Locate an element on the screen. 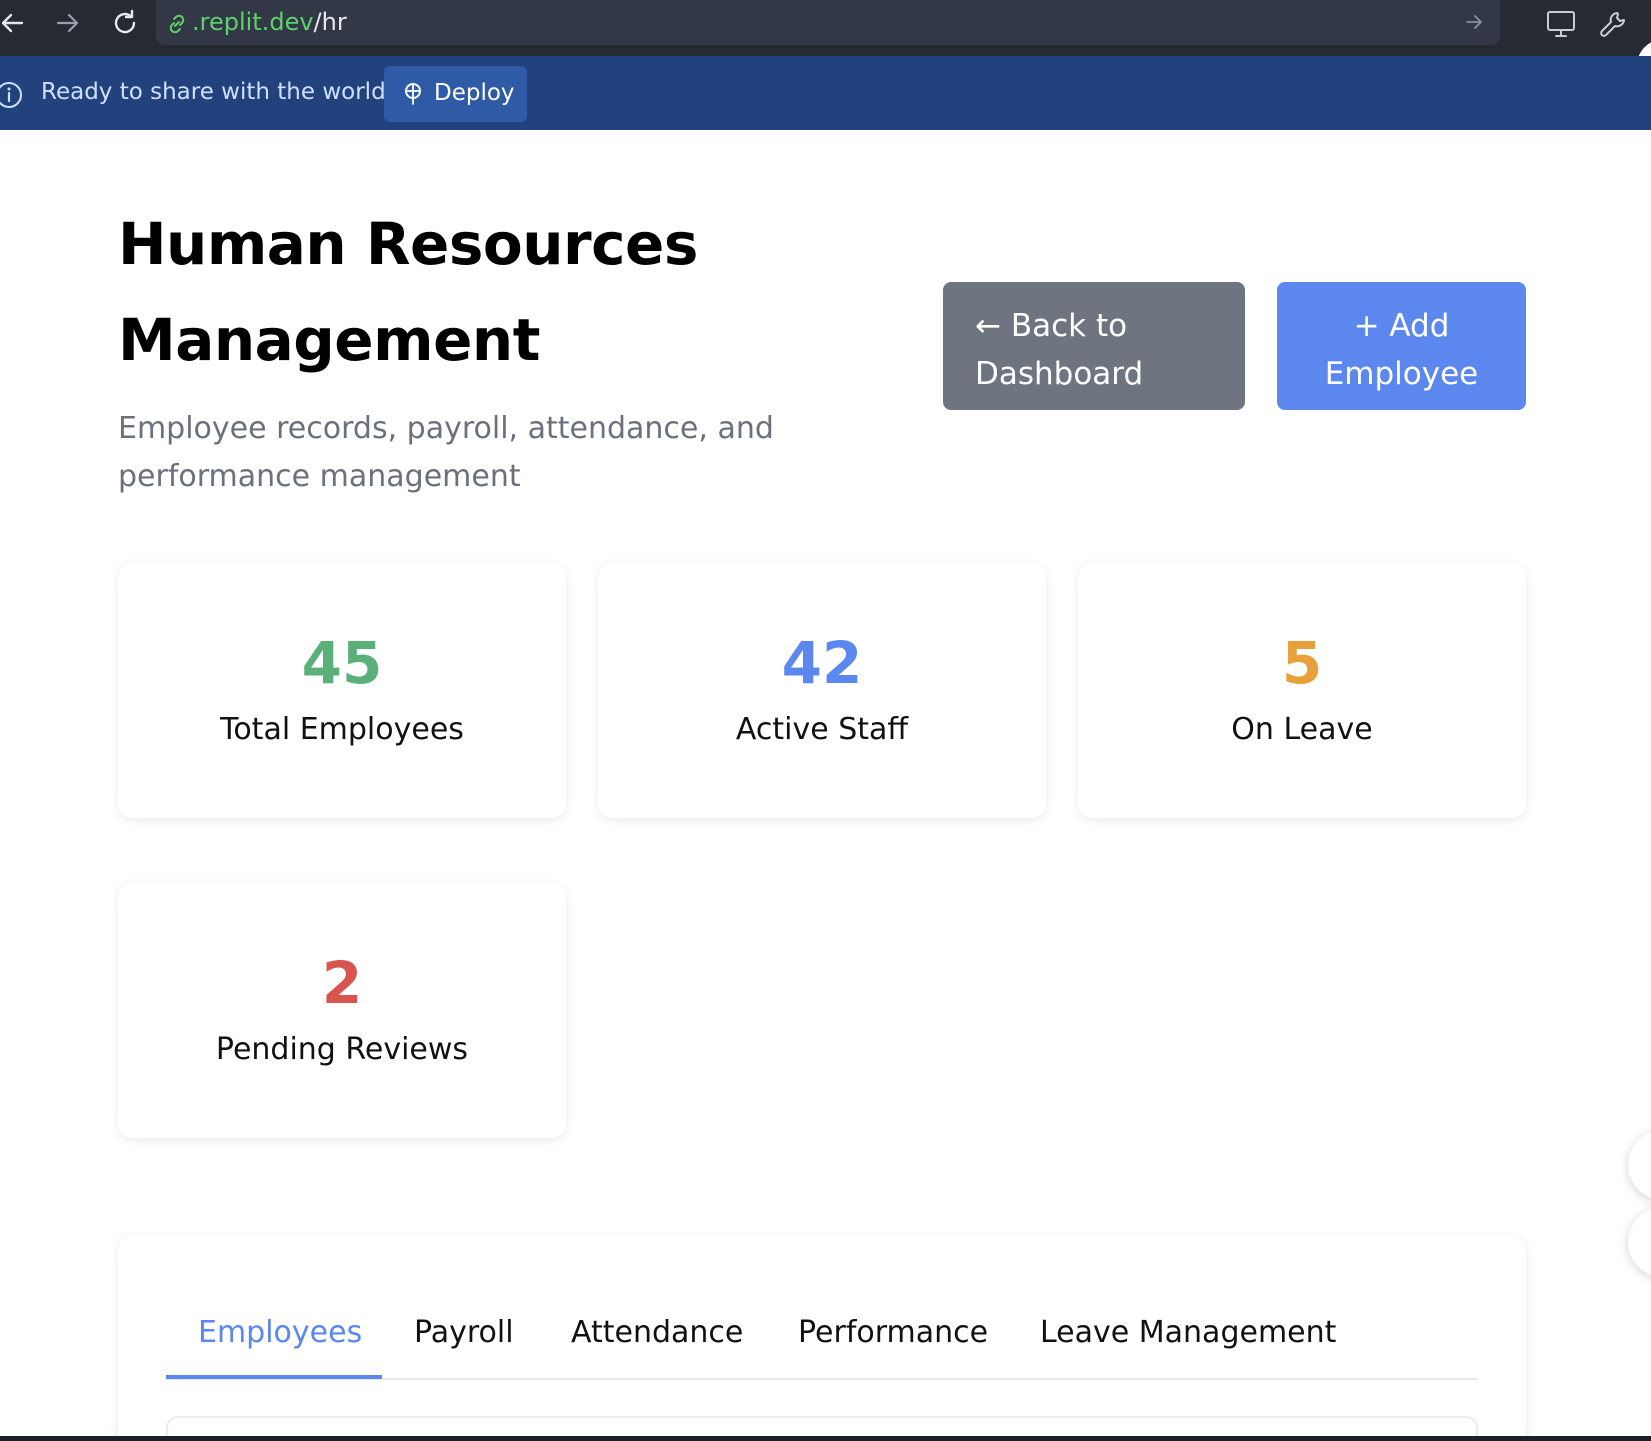 This screenshot has width=1651, height=1441. stat-value: 2 is located at coordinates (342, 983).